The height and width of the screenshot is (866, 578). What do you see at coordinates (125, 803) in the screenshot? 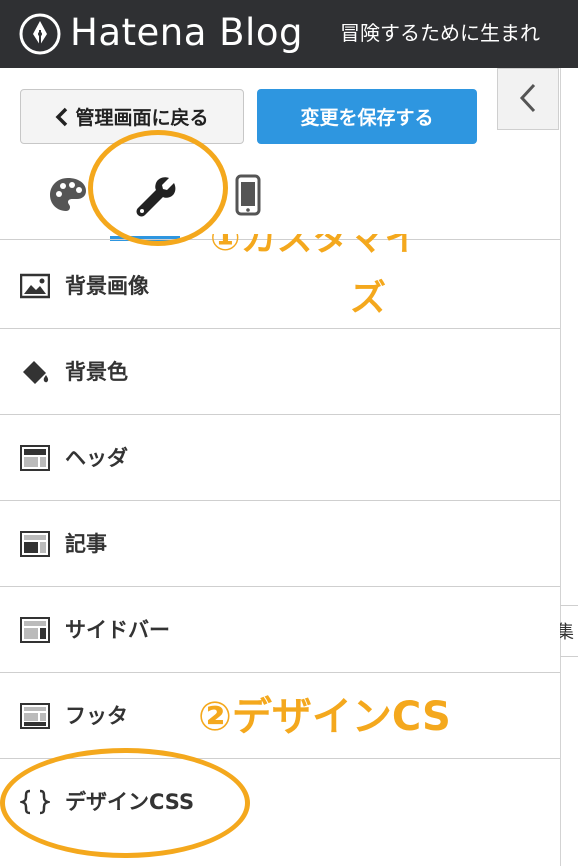
I see `highlight-ring-design-css` at bounding box center [125, 803].